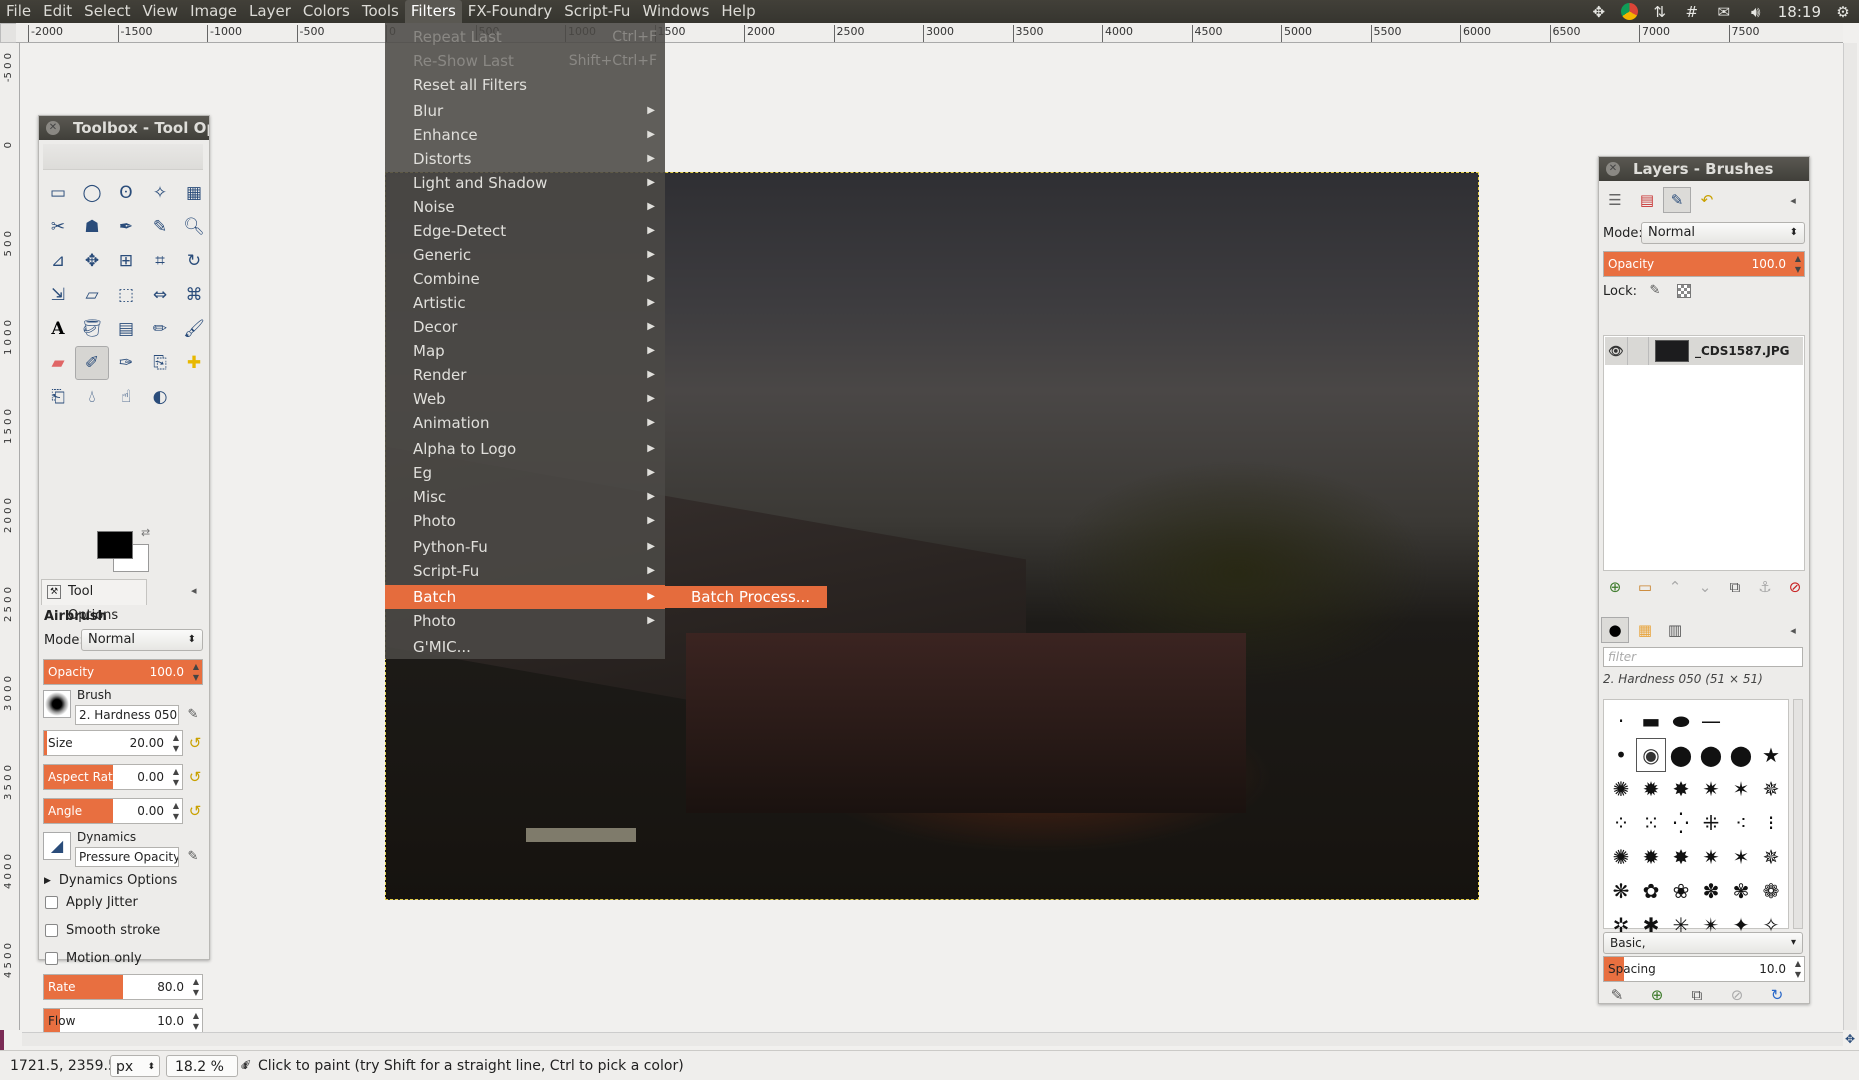 This screenshot has height=1080, width=1859. What do you see at coordinates (525, 135) in the screenshot?
I see `filters-item-enhance: Enhance ▶` at bounding box center [525, 135].